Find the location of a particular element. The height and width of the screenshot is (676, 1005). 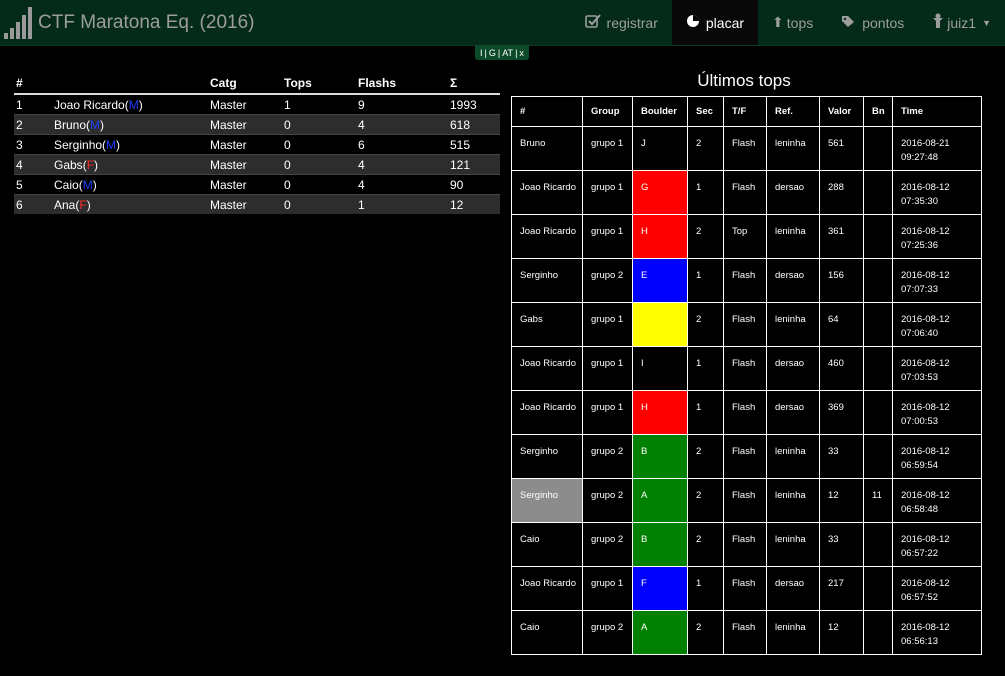

top-valor: 288 is located at coordinates (841, 192).